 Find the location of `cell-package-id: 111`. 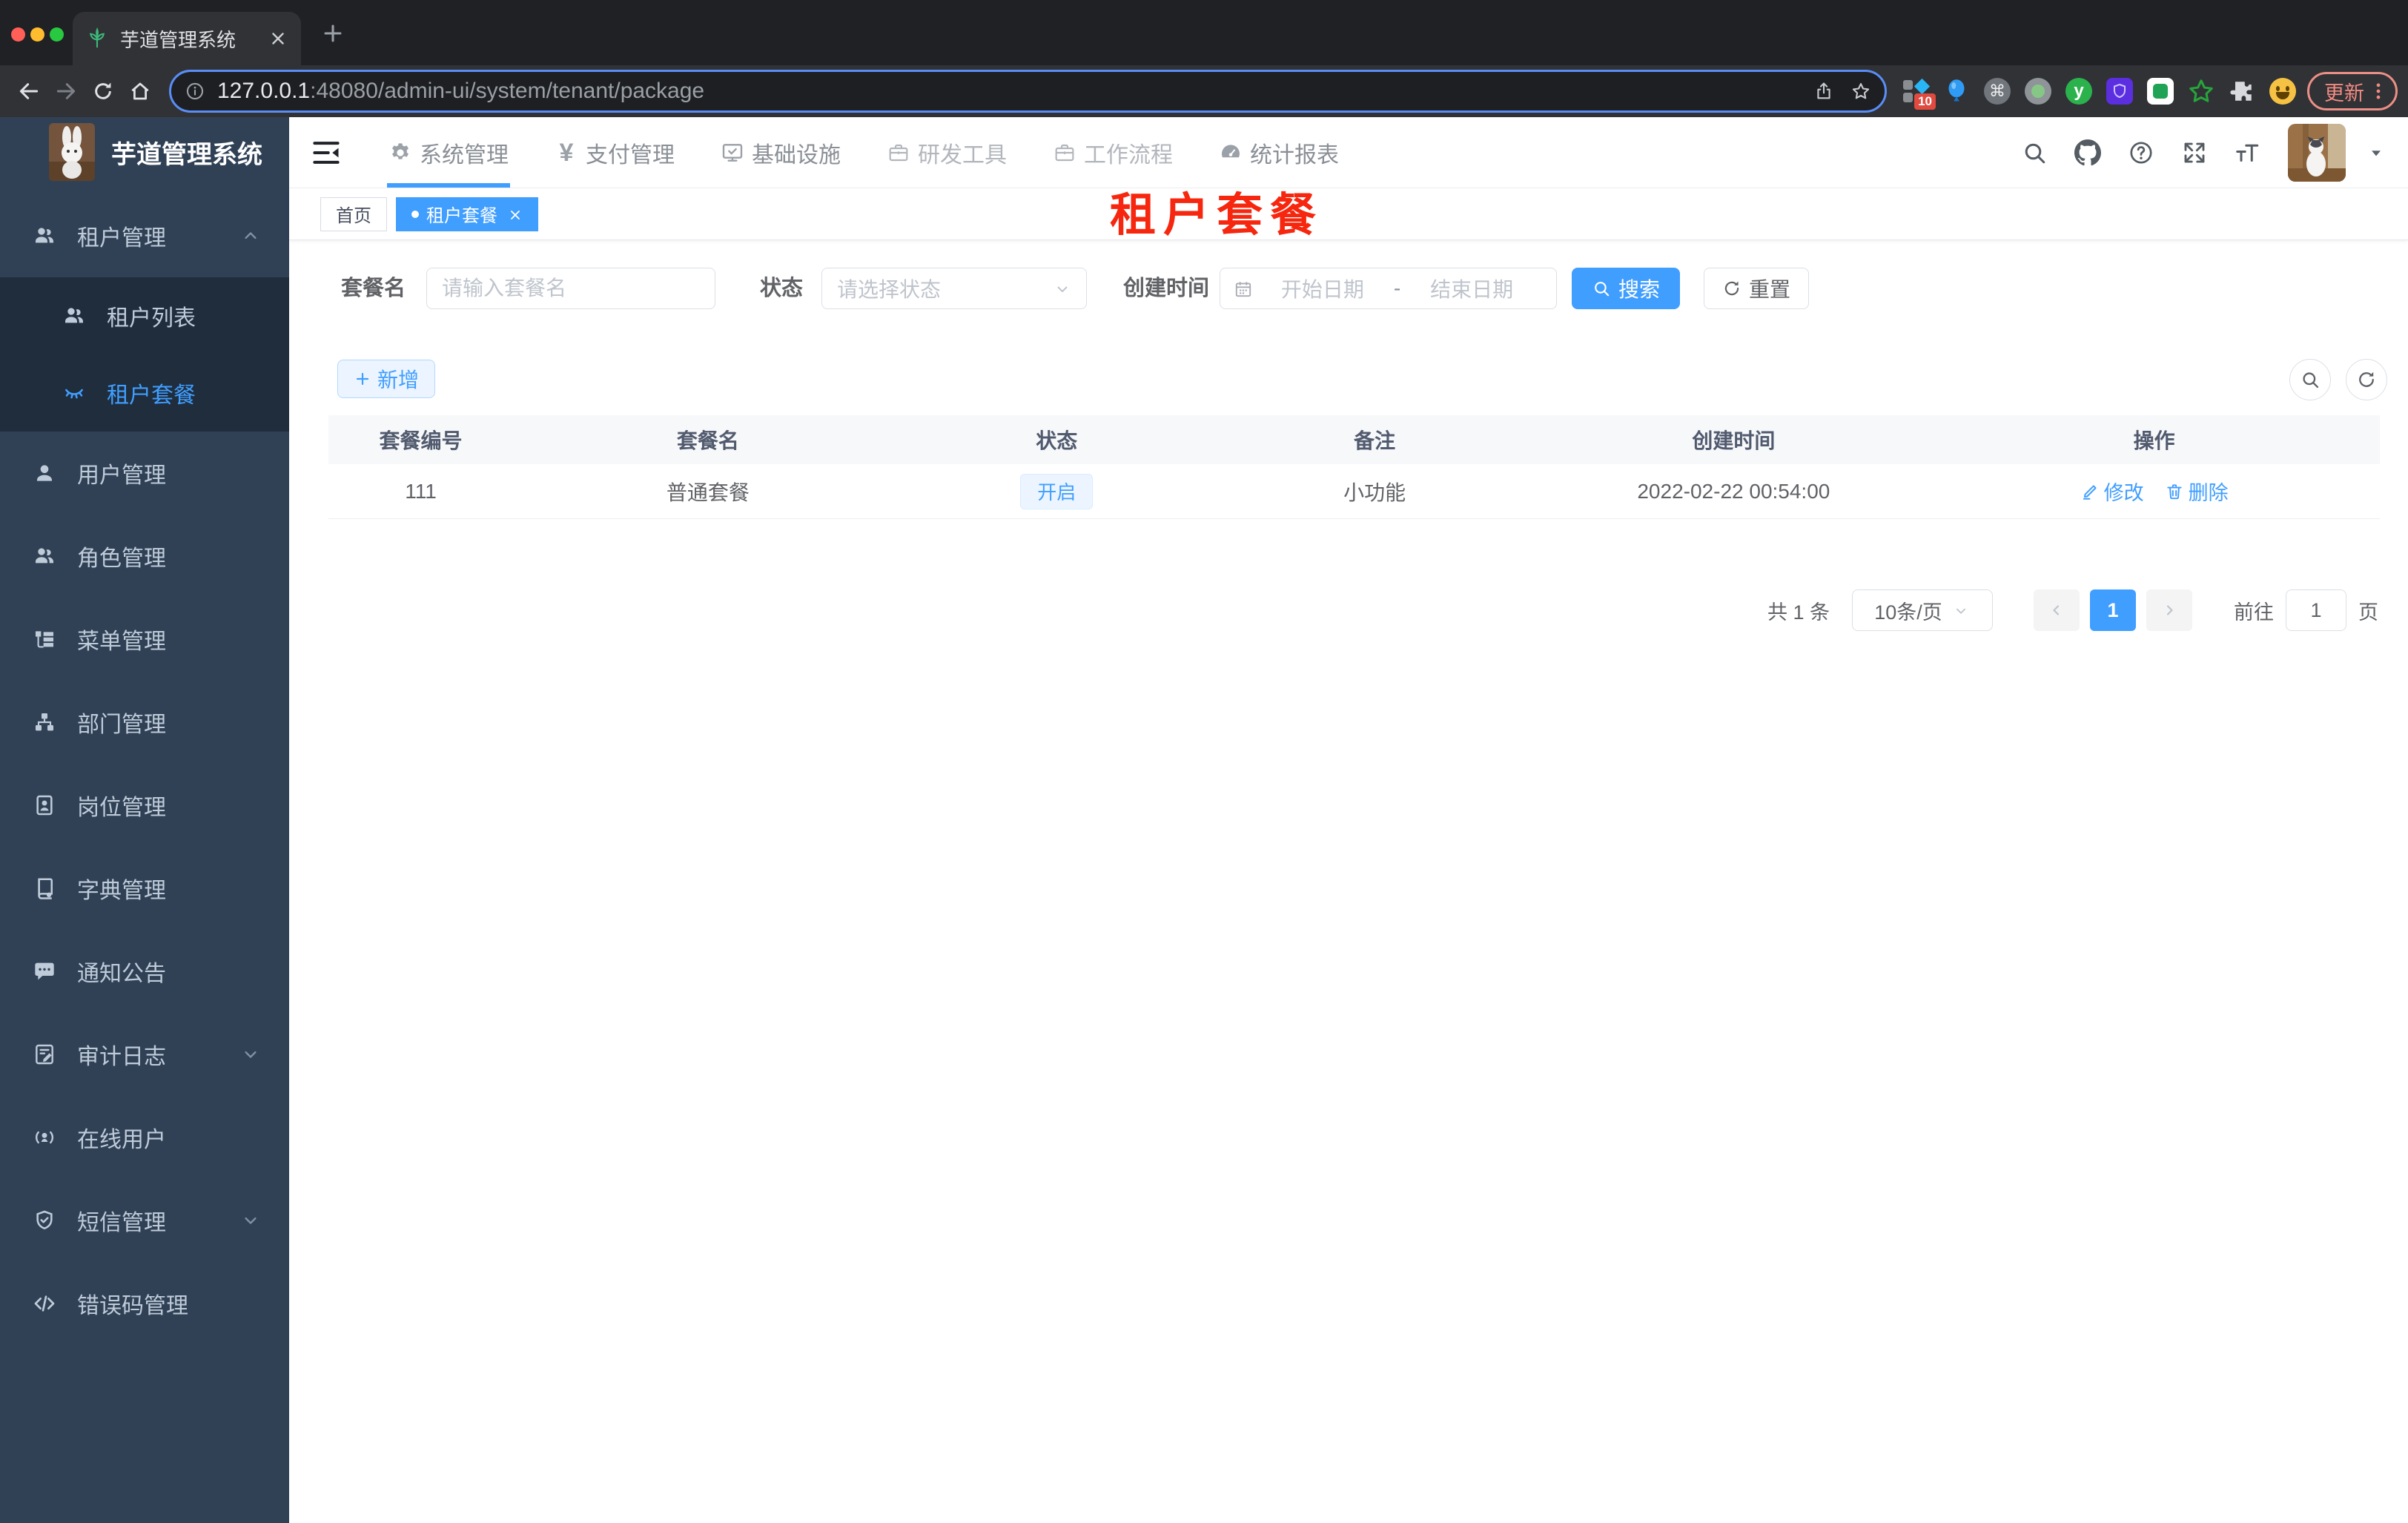

cell-package-id: 111 is located at coordinates (421, 491).